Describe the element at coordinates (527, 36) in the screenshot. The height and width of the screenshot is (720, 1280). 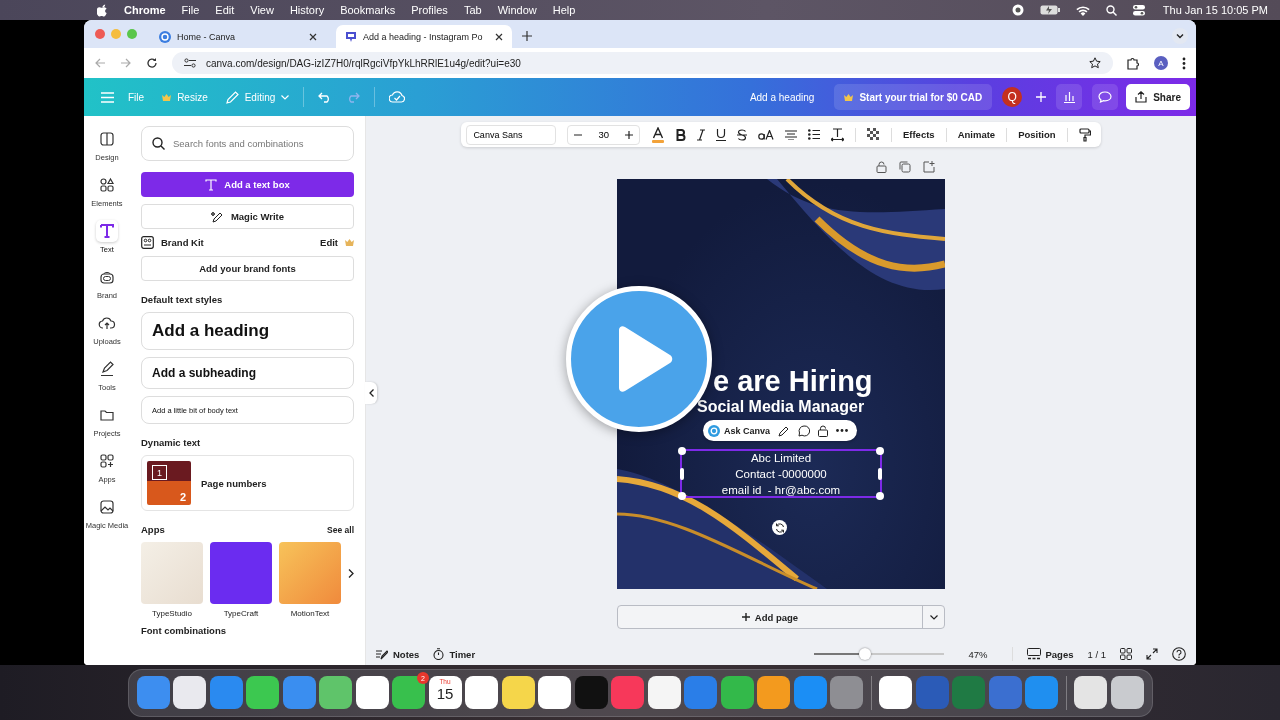
I see `new-tab-icon` at that location.